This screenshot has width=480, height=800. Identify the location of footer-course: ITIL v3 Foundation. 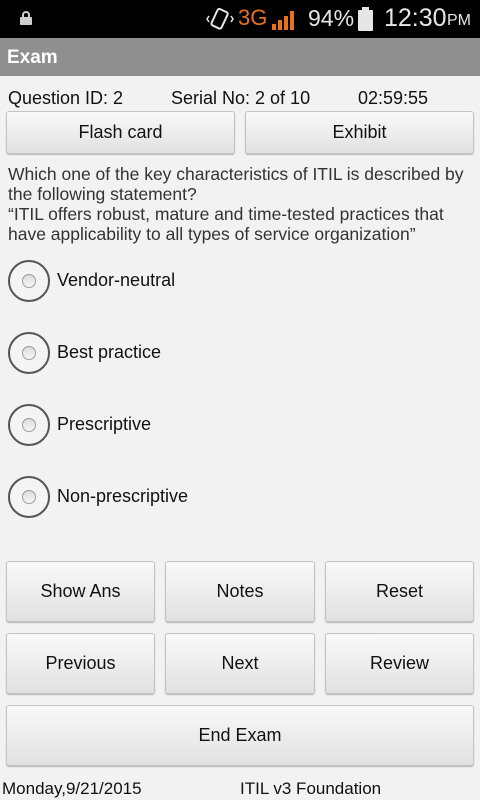
(311, 788).